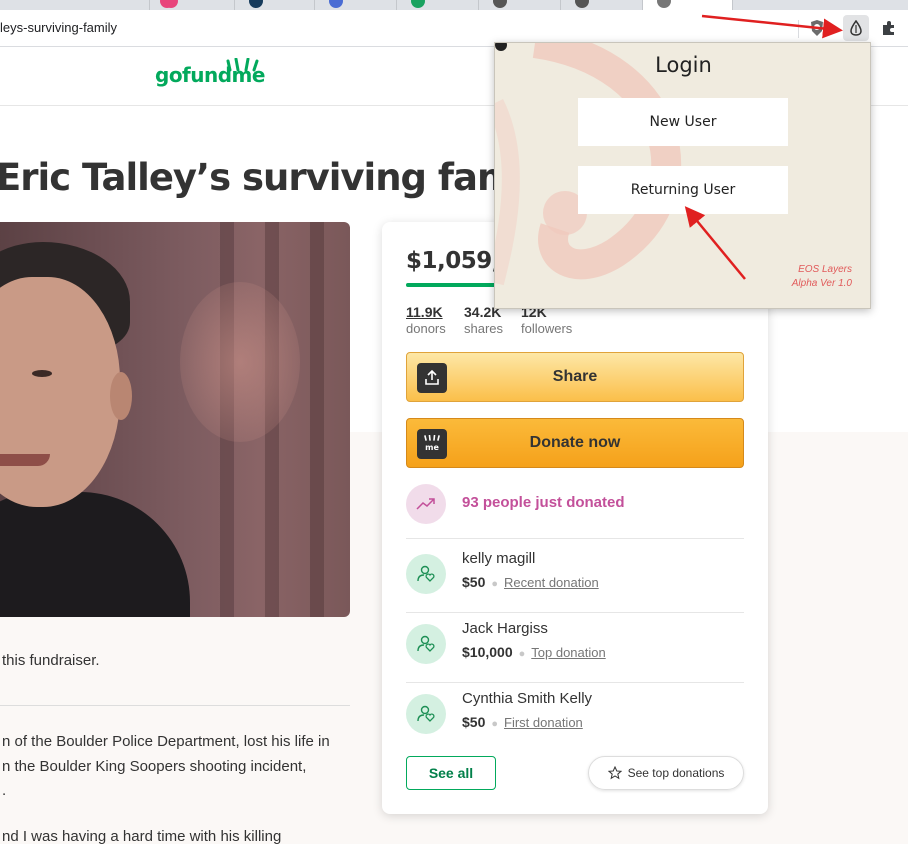 This screenshot has width=908, height=845. I want to click on svg-text: me, so click(432, 447).